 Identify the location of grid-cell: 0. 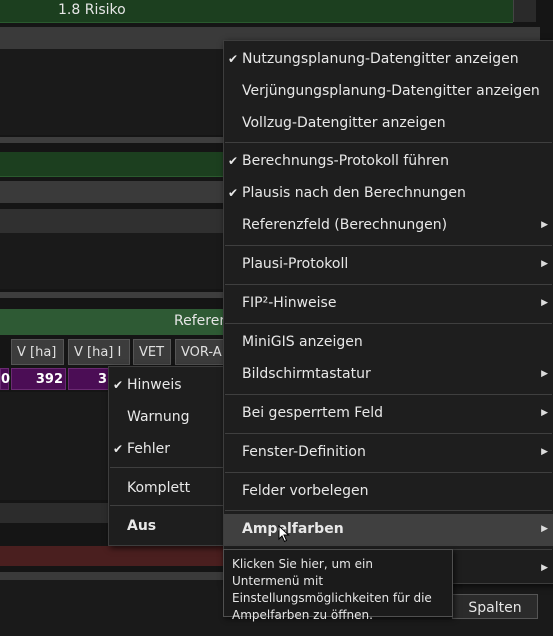
(5, 379).